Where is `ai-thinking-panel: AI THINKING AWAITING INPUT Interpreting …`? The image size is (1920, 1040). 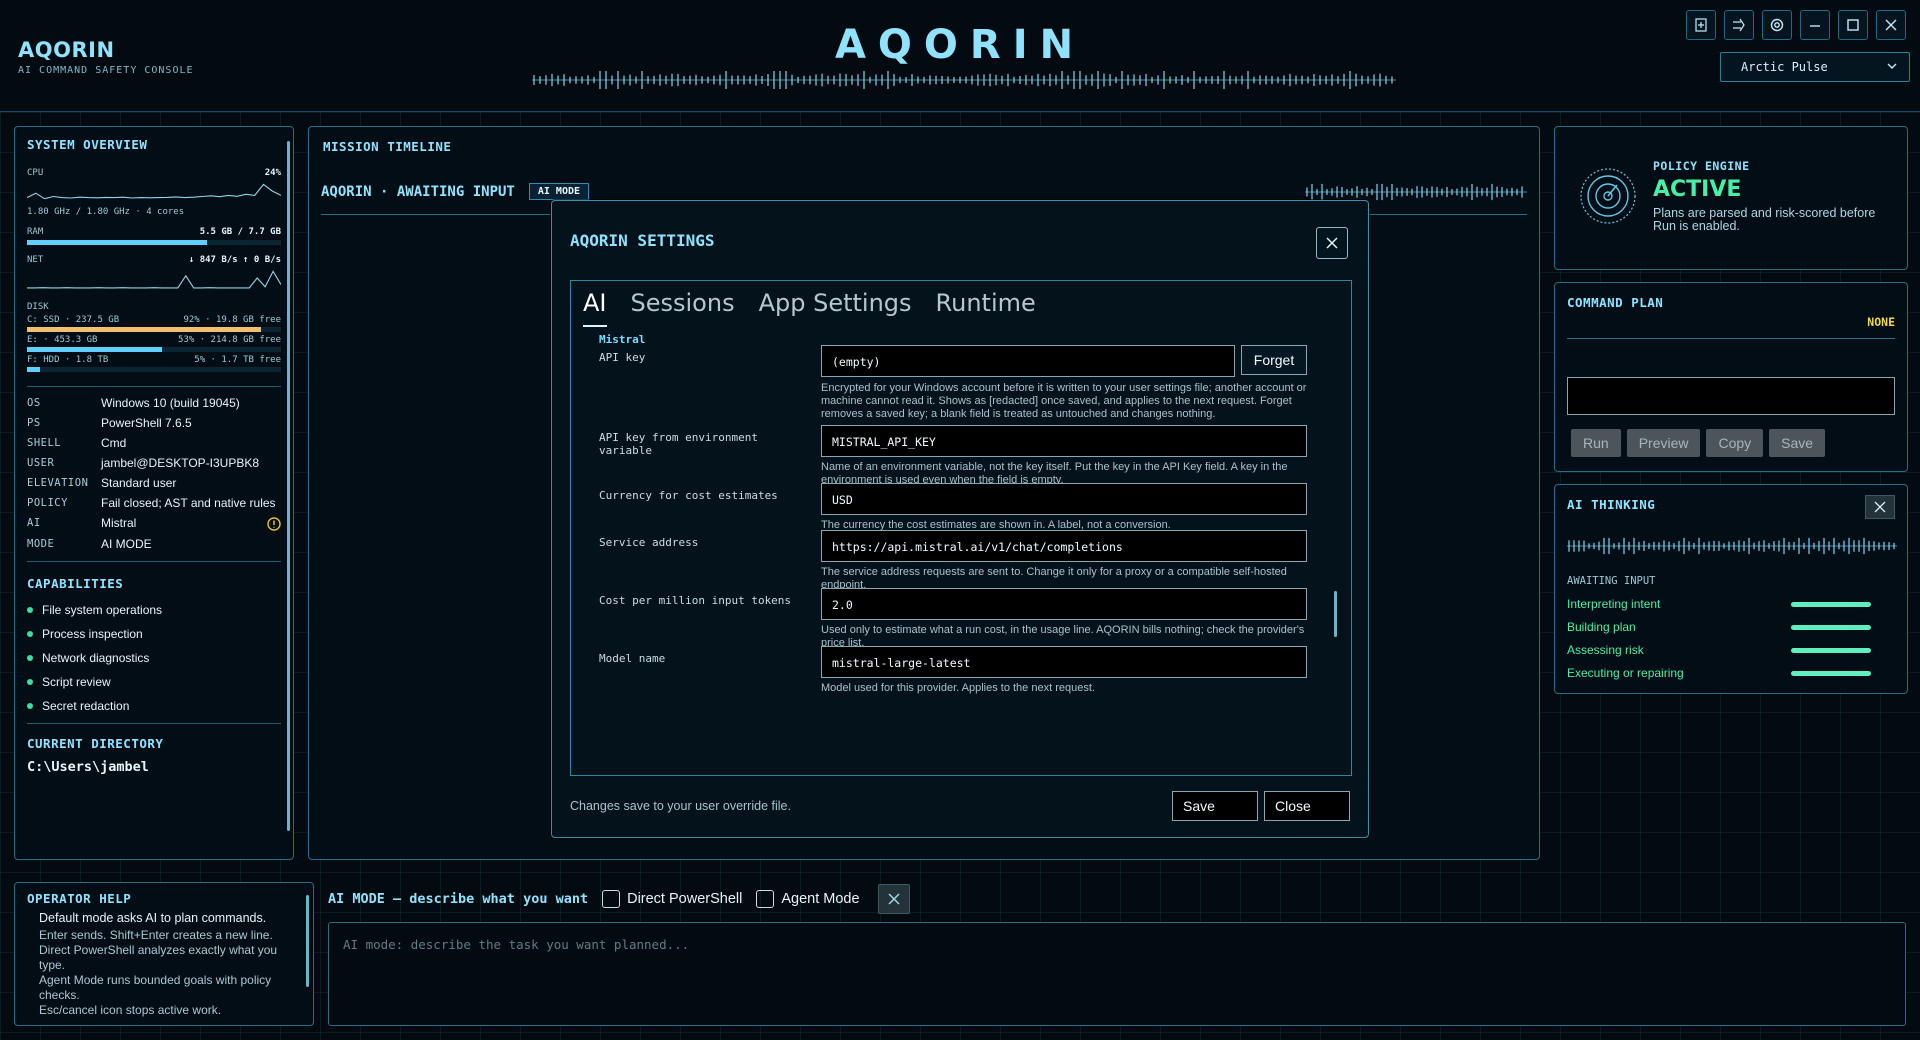
ai-thinking-panel: AI THINKING AWAITING INPUT Interpreting … is located at coordinates (1731, 589).